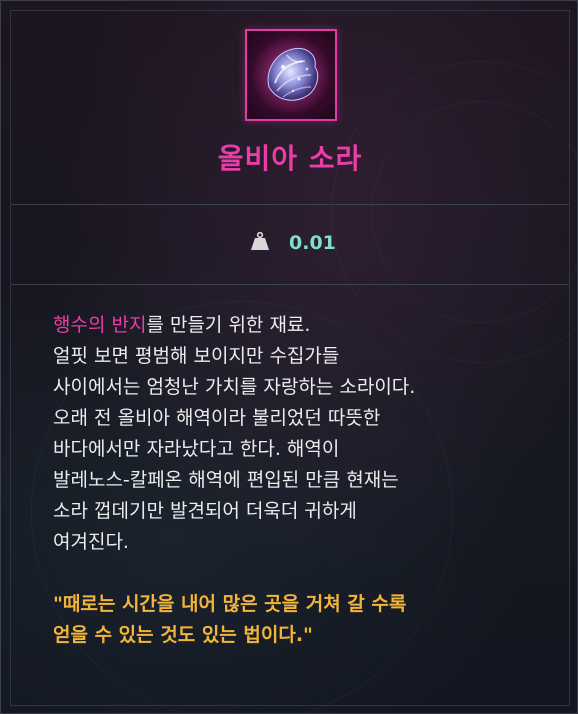 This screenshot has width=578, height=714. What do you see at coordinates (196, 356) in the screenshot?
I see `description-line: 얼핏 보면 평범해 보이지만 수집가들` at bounding box center [196, 356].